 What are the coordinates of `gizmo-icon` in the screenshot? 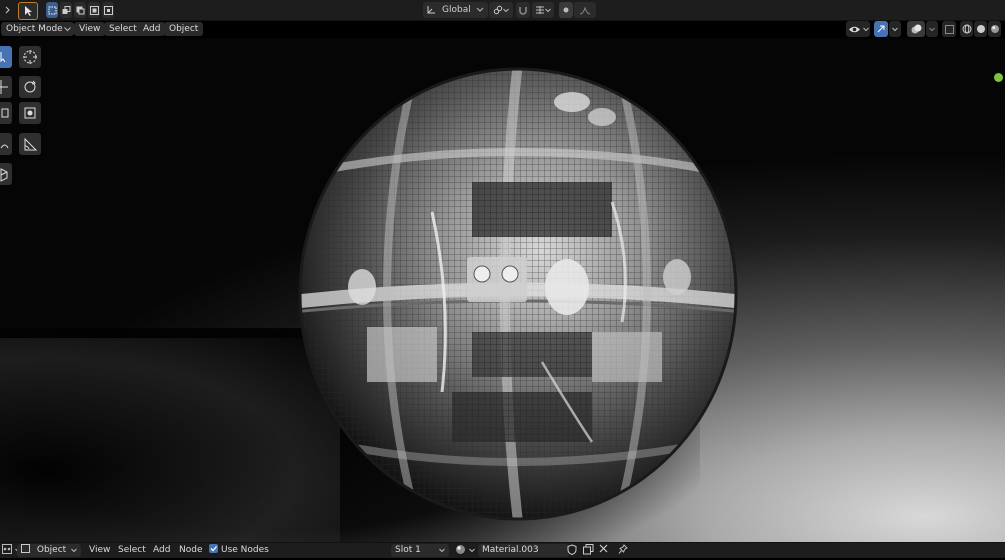 It's located at (881, 29).